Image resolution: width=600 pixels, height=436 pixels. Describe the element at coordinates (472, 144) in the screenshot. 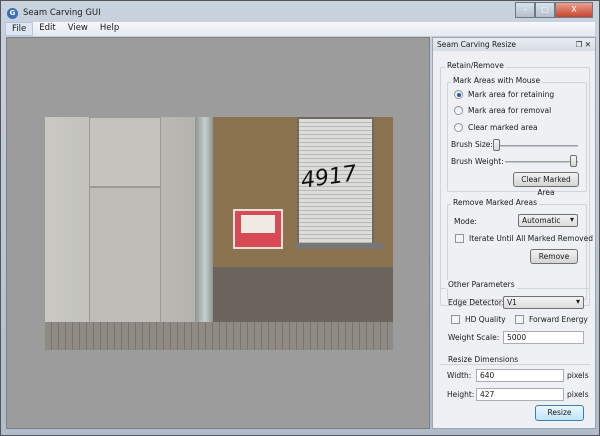

I see `brush-size-label: Brush Size:` at that location.